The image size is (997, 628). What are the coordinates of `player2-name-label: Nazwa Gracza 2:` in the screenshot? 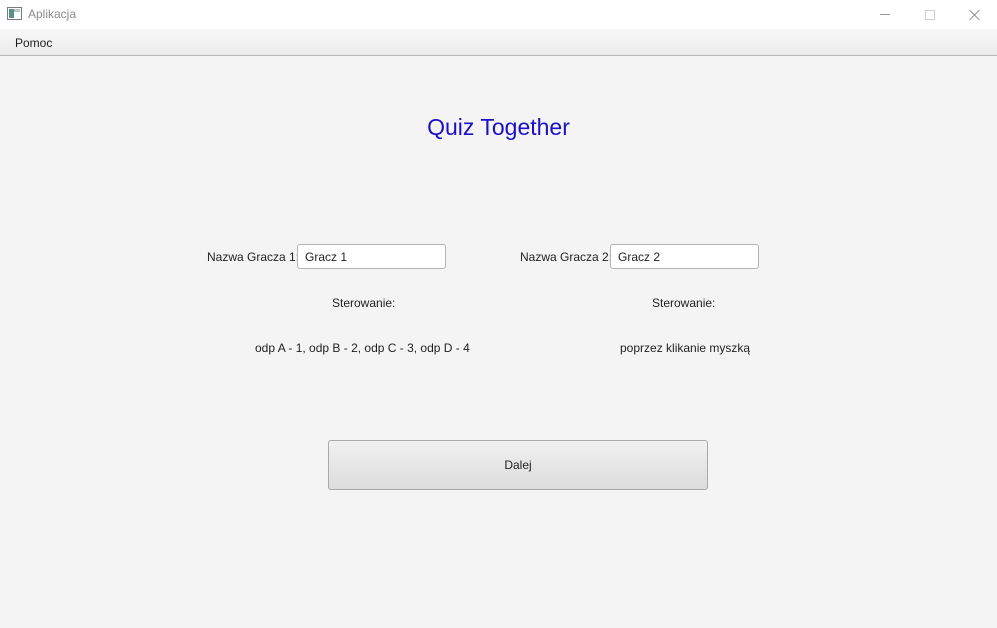 It's located at (566, 257).